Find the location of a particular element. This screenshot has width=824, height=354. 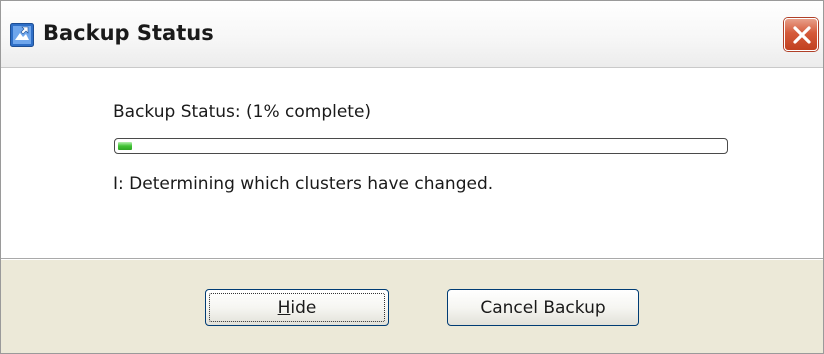

hide-button-label: Hide is located at coordinates (297, 307).